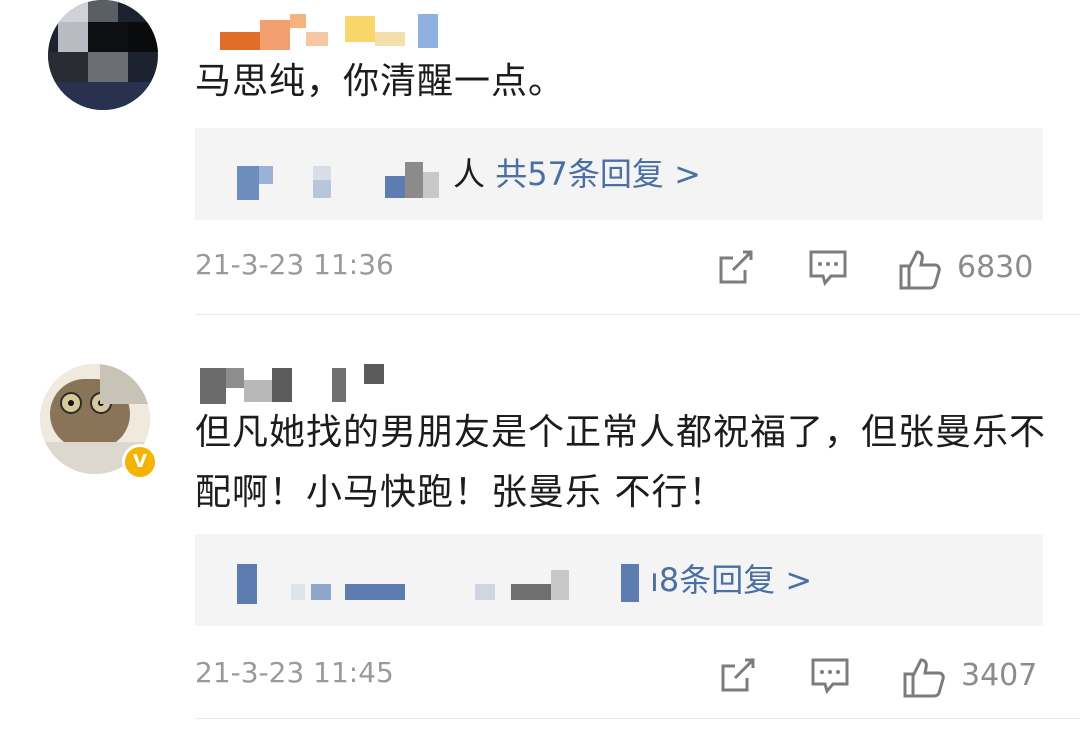 The height and width of the screenshot is (750, 1080). What do you see at coordinates (621, 462) in the screenshot?
I see `comment-text: 但凡她找的男朋友是个正常人都祝福了，但张曼乐不配啊！小马快跑！张曼乐 不行！` at bounding box center [621, 462].